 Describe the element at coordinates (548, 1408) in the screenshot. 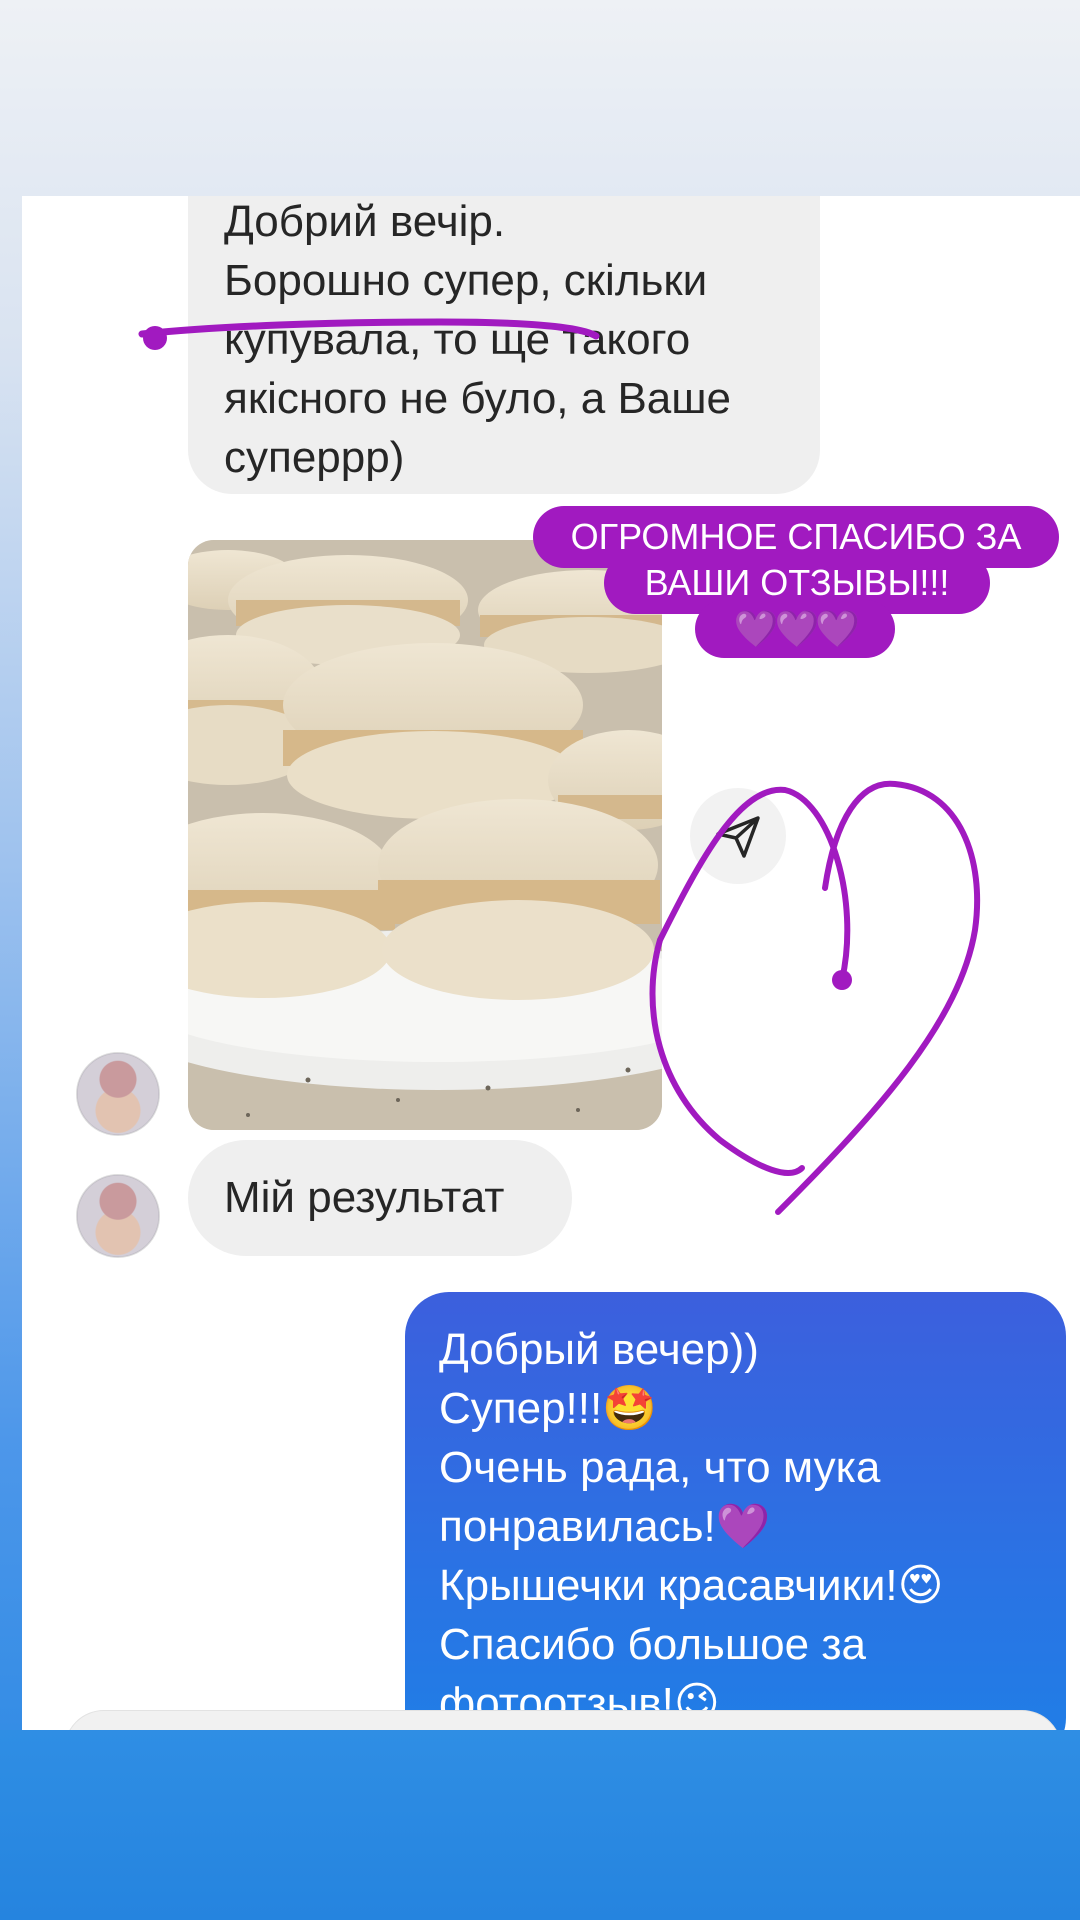

I see `message-line: Супер!!!🤩` at that location.